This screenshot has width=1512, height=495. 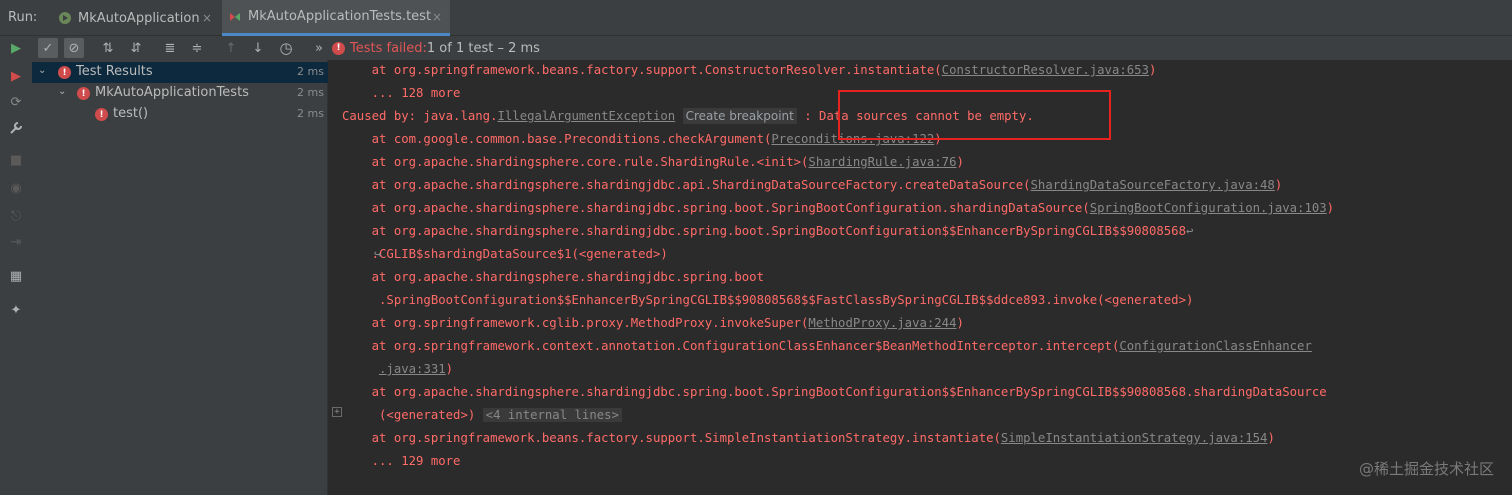 I want to click on left-icon-strip: ▶ ⟳ ■ ◉ ⎋ ⇥ ▦ ✦, so click(x=16, y=277).